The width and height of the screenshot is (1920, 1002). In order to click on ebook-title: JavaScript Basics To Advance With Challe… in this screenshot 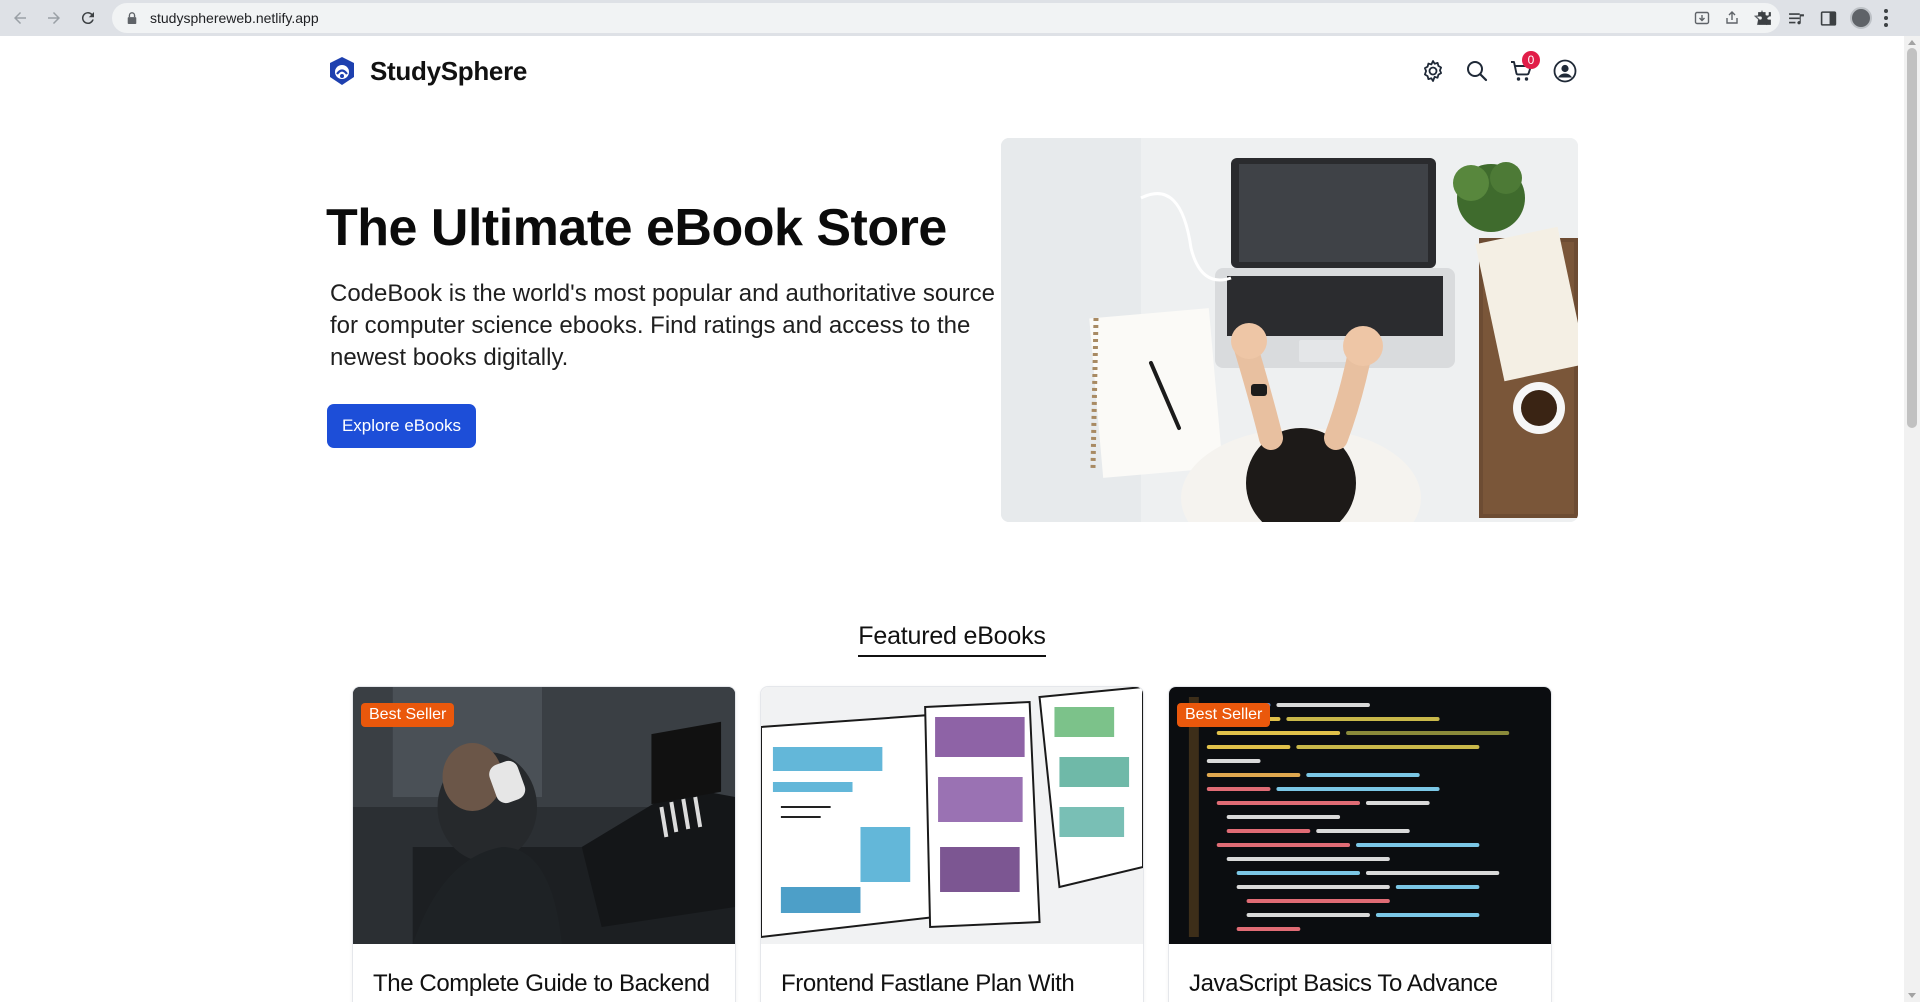, I will do `click(1364, 984)`.